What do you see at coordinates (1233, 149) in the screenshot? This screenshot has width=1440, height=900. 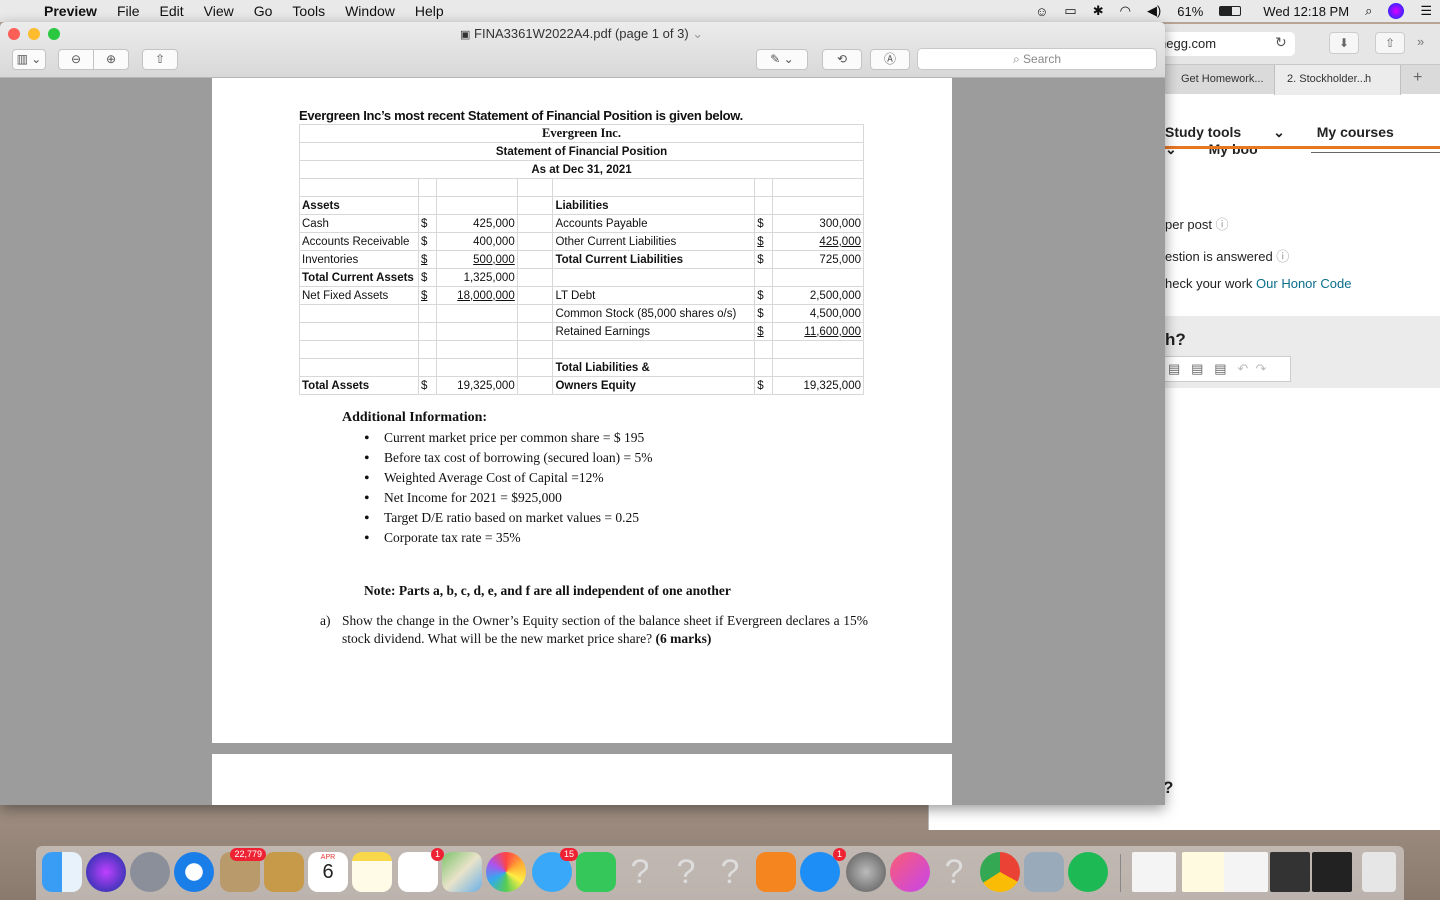 I see `nav-my-books: My boo` at bounding box center [1233, 149].